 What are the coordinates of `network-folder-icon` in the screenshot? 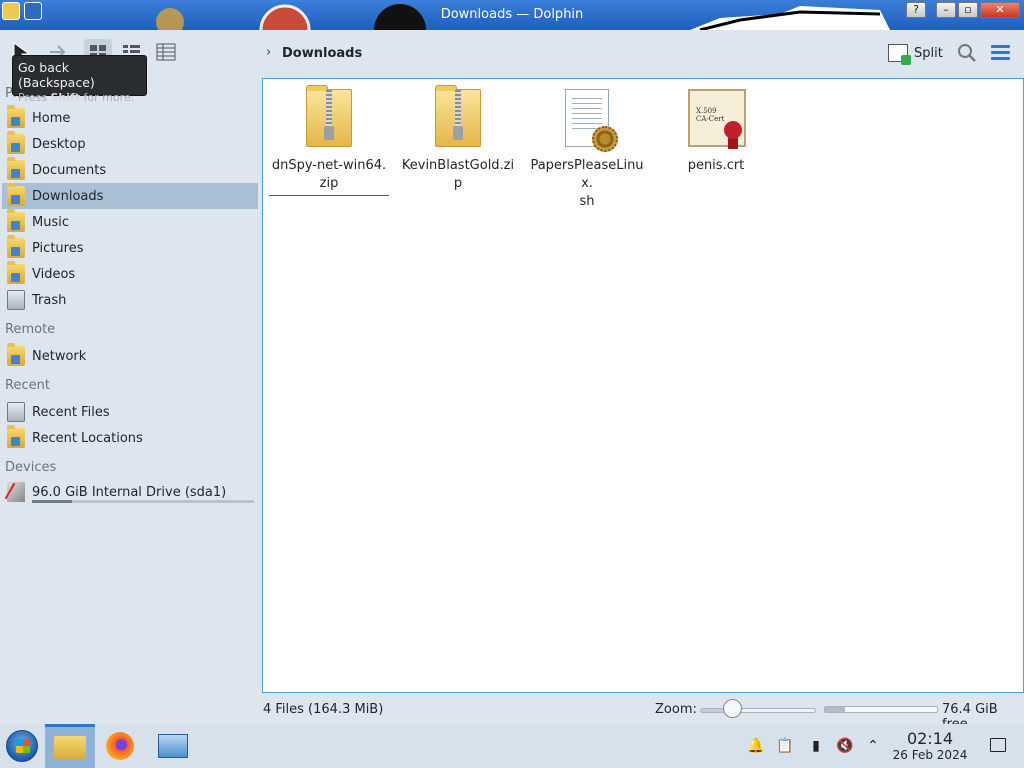 It's located at (16, 354).